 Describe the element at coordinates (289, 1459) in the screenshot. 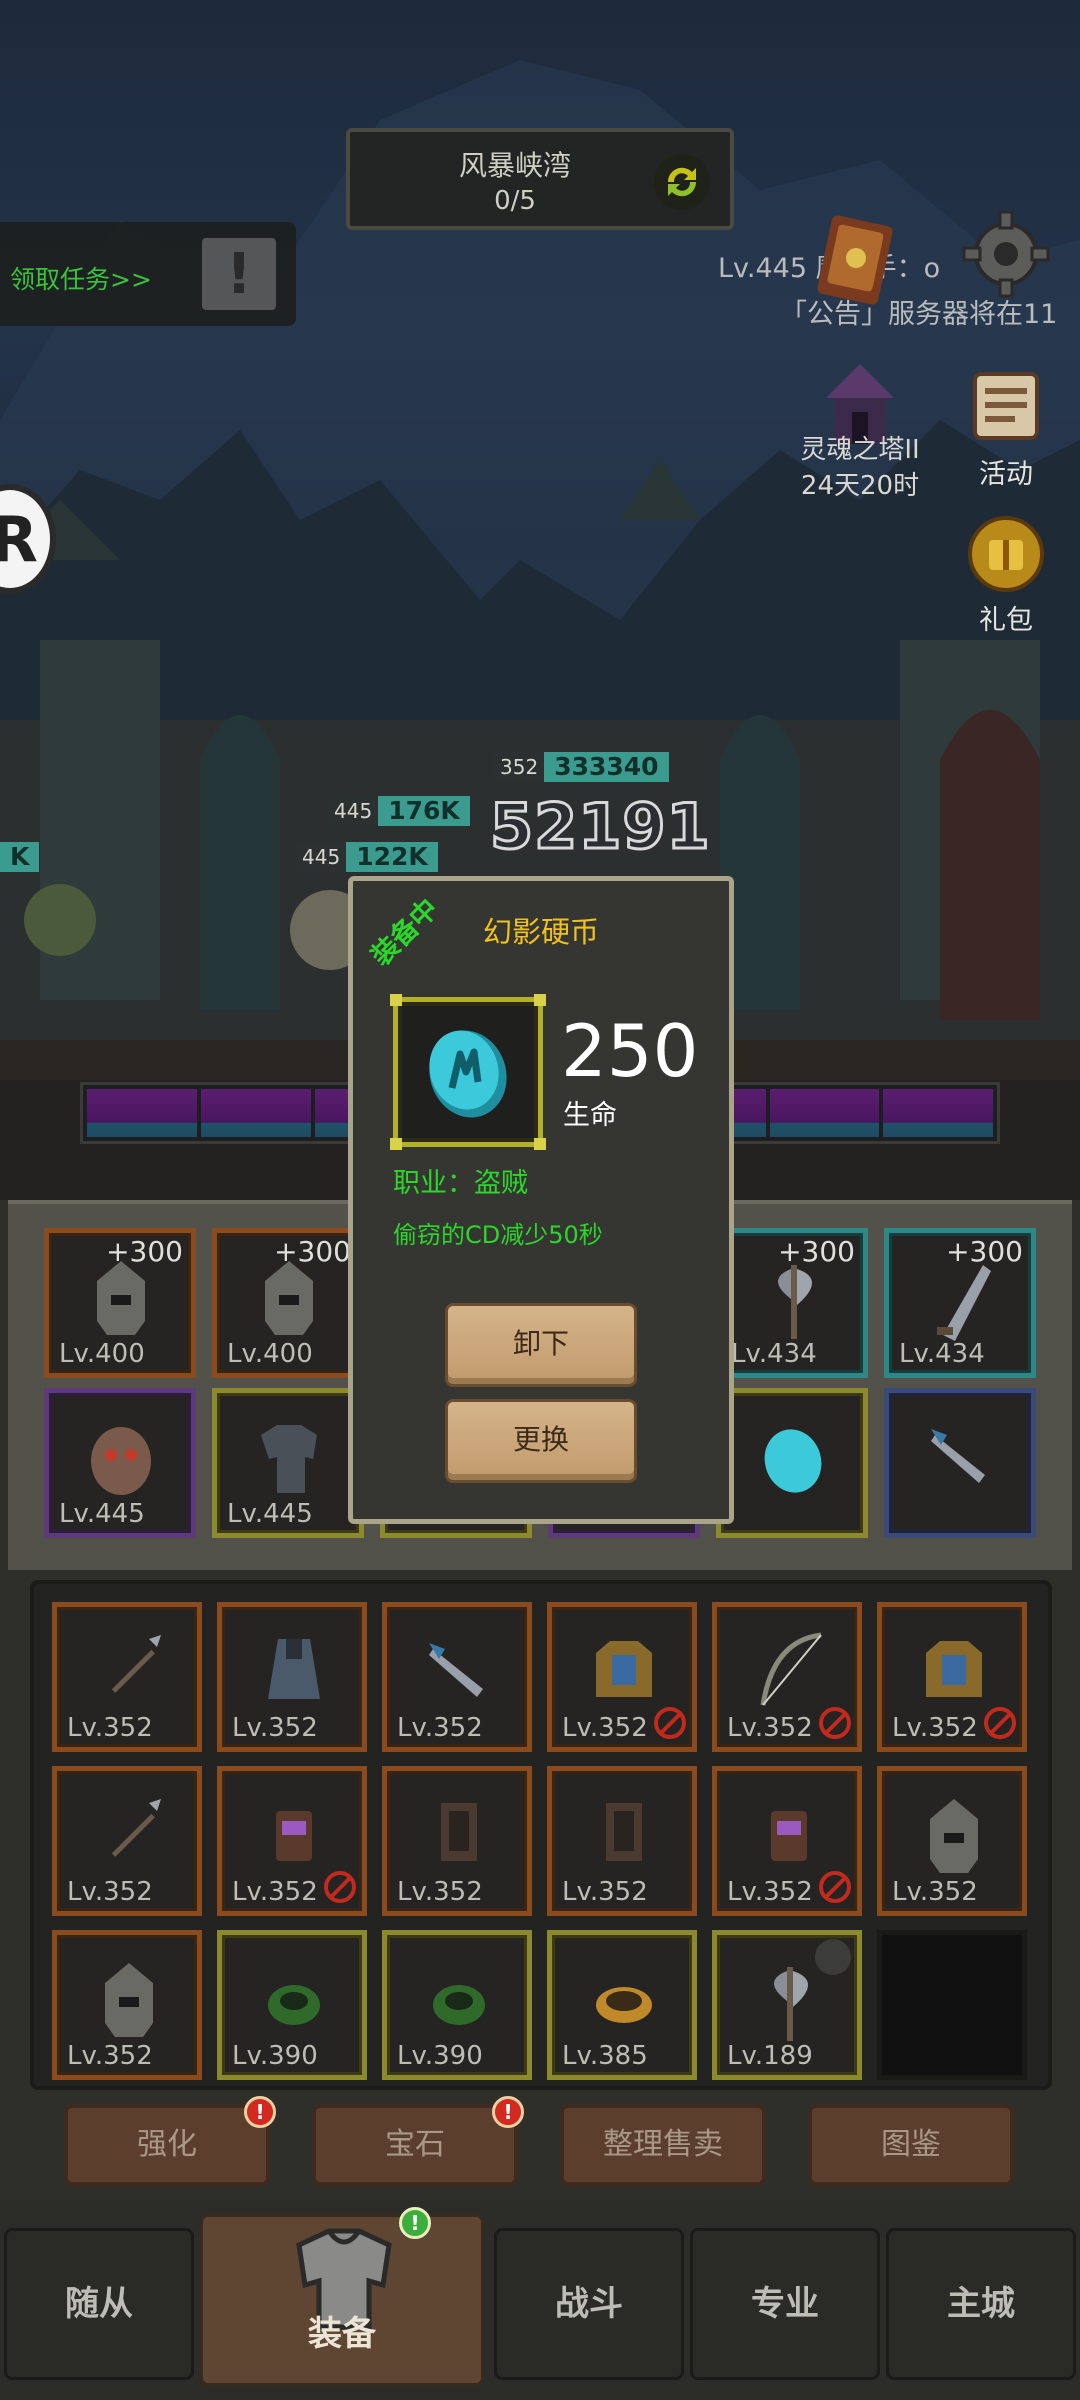

I see `armor-icon` at that location.